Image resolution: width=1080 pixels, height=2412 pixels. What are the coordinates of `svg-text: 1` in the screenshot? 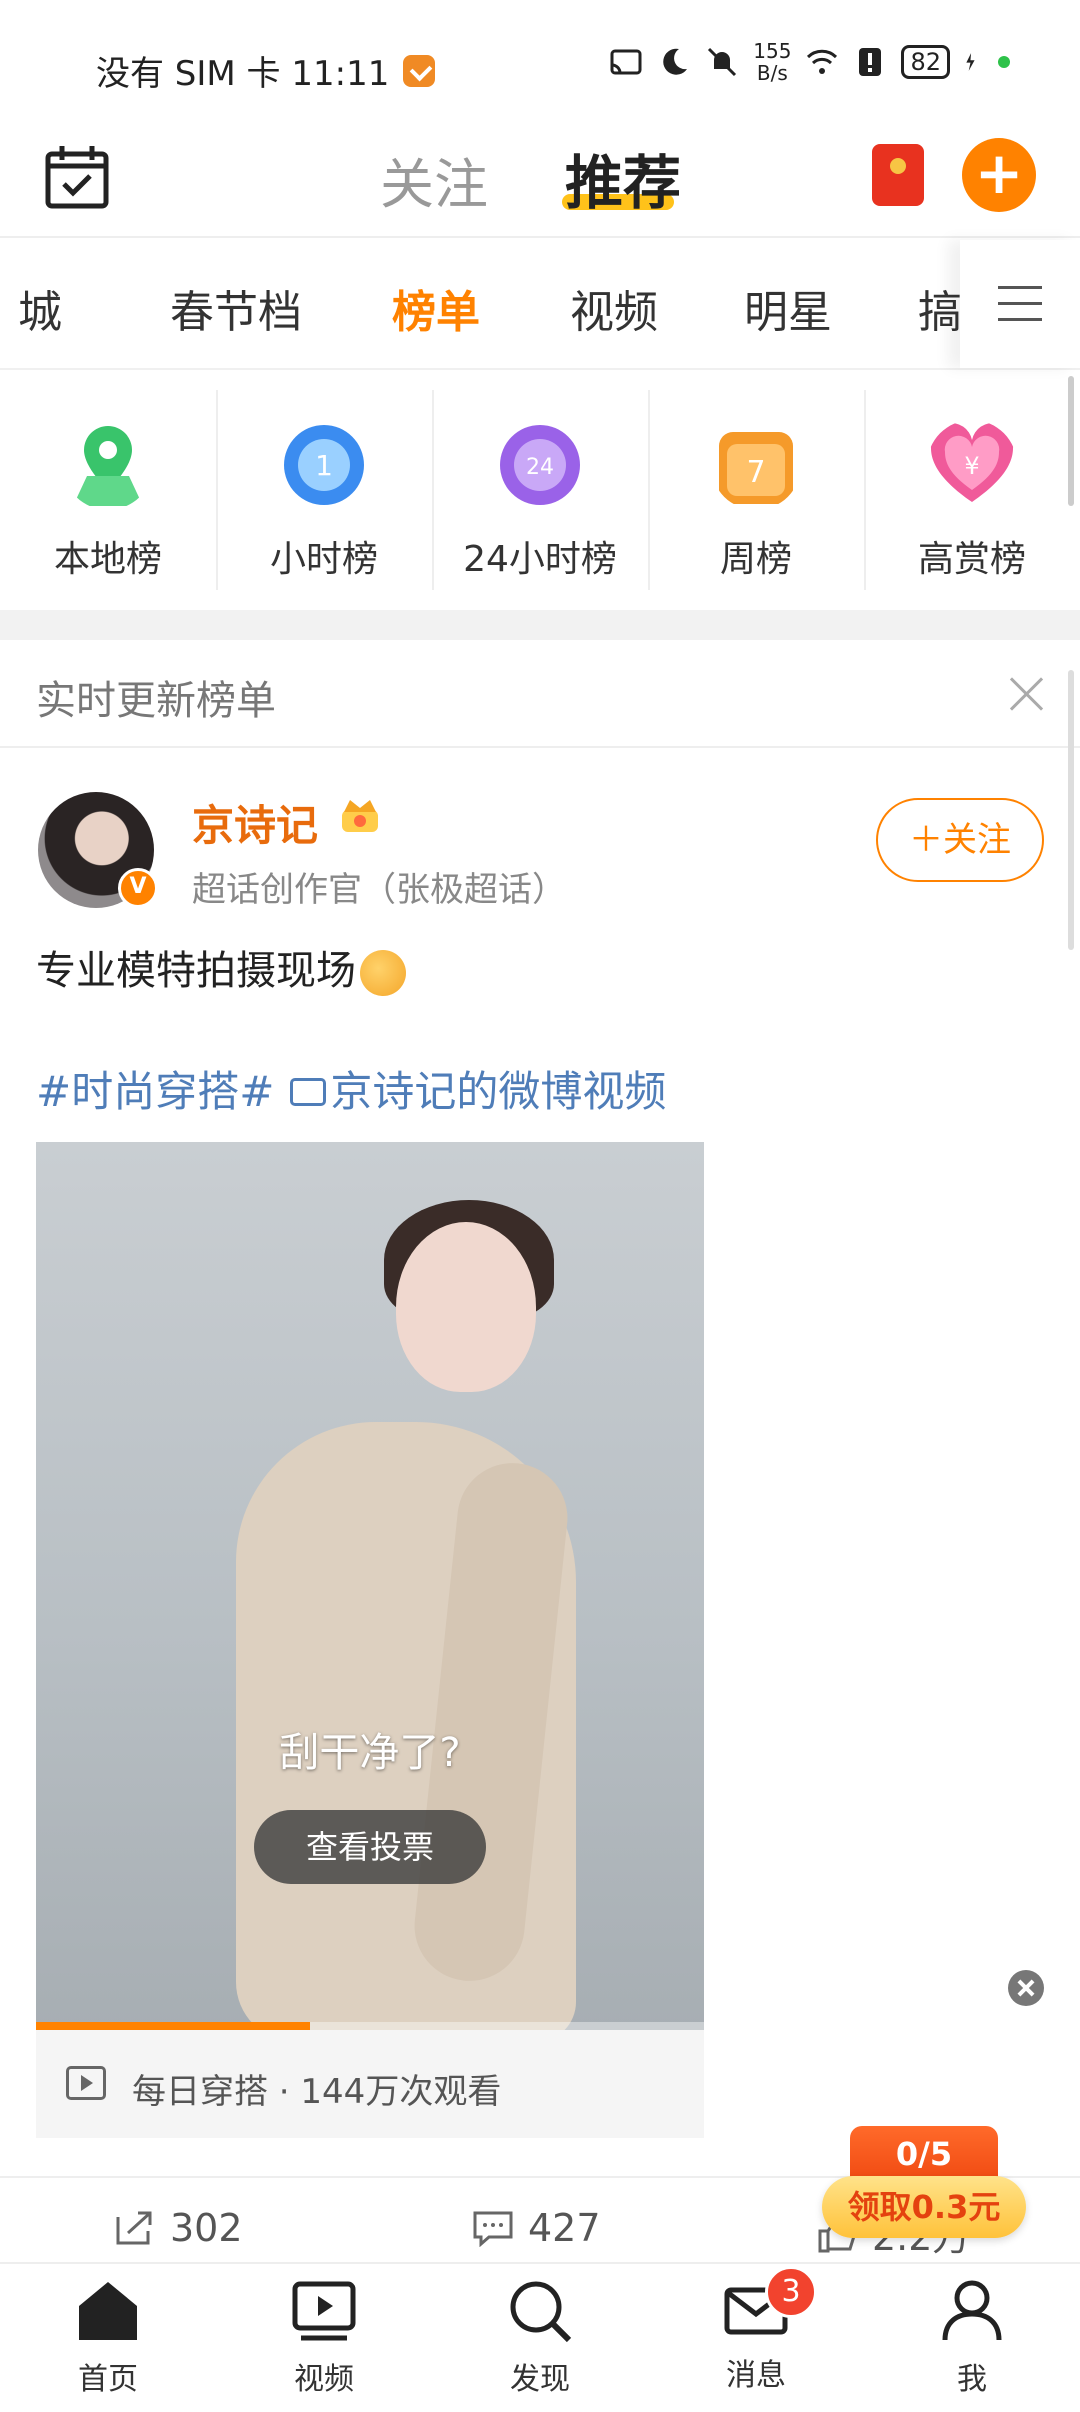 It's located at (324, 465).